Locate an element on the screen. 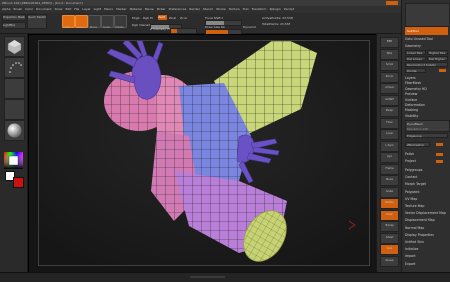  panel-item-polygroups: Polygroups is located at coordinates (426, 170).